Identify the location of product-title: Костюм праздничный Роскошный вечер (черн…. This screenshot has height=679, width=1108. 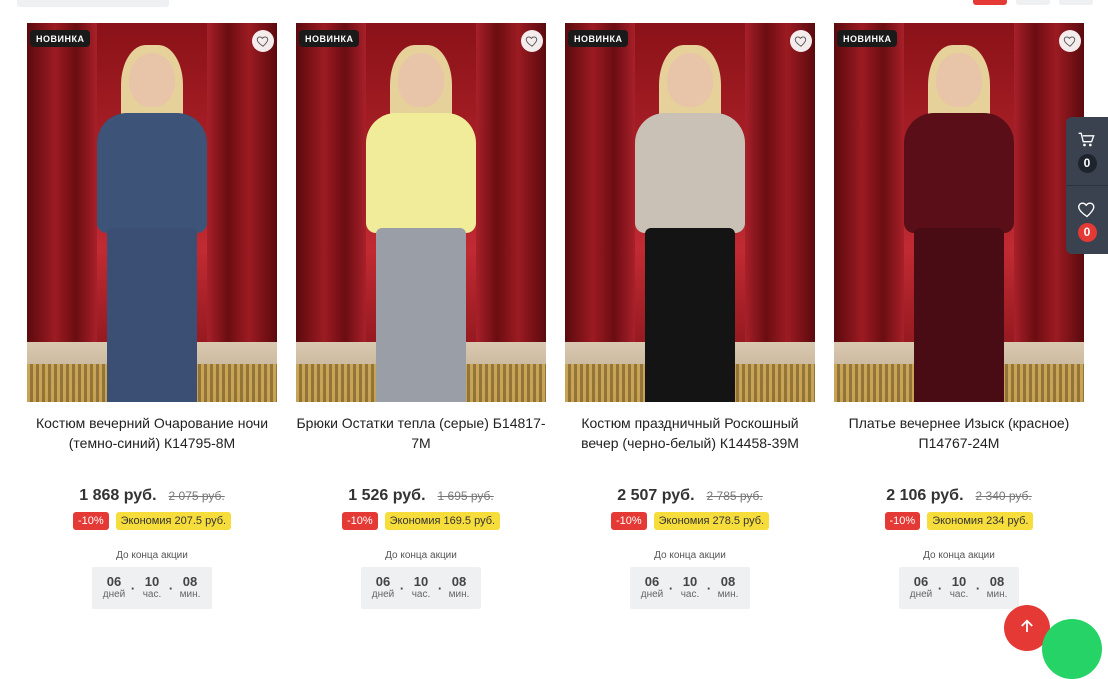
(690, 443).